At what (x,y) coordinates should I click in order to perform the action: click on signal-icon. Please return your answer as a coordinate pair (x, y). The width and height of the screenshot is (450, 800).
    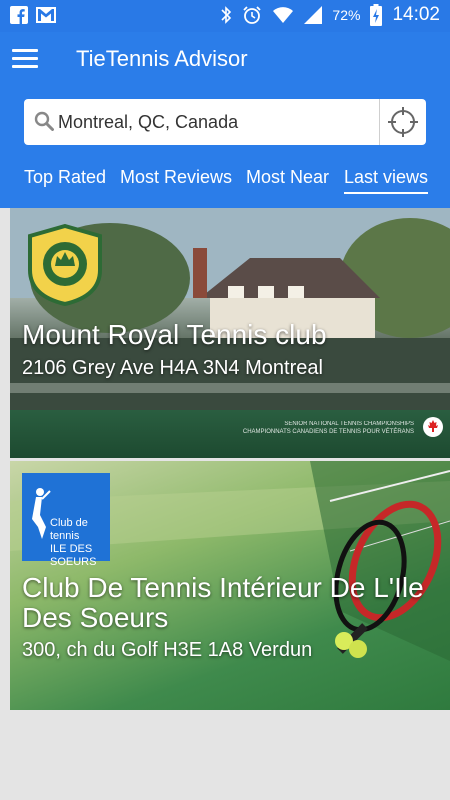
    Looking at the image, I should click on (313, 15).